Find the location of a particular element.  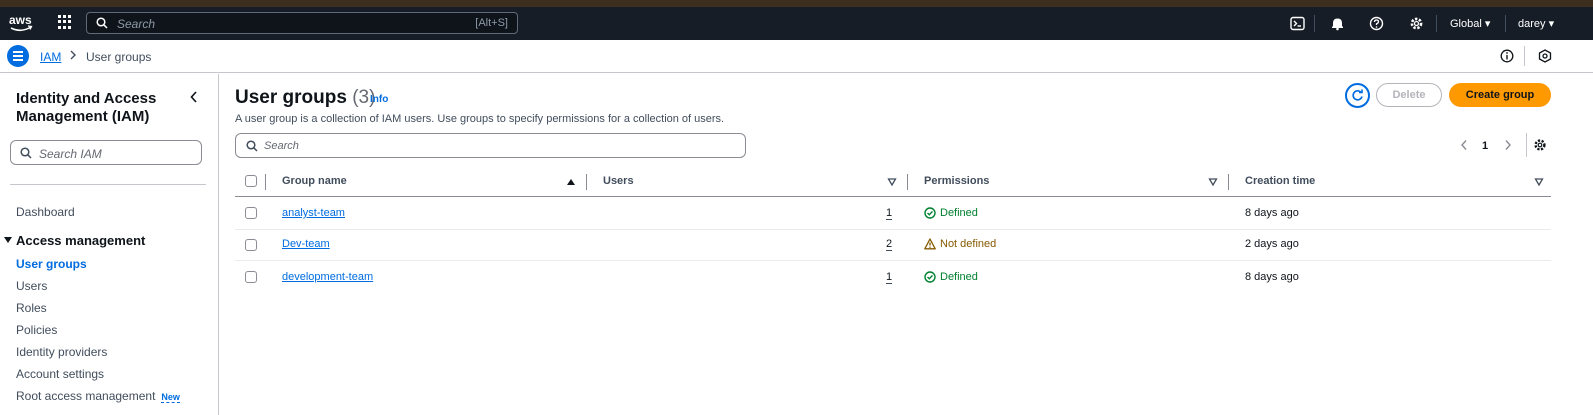

breadcrumb-divider is located at coordinates (1524, 56).